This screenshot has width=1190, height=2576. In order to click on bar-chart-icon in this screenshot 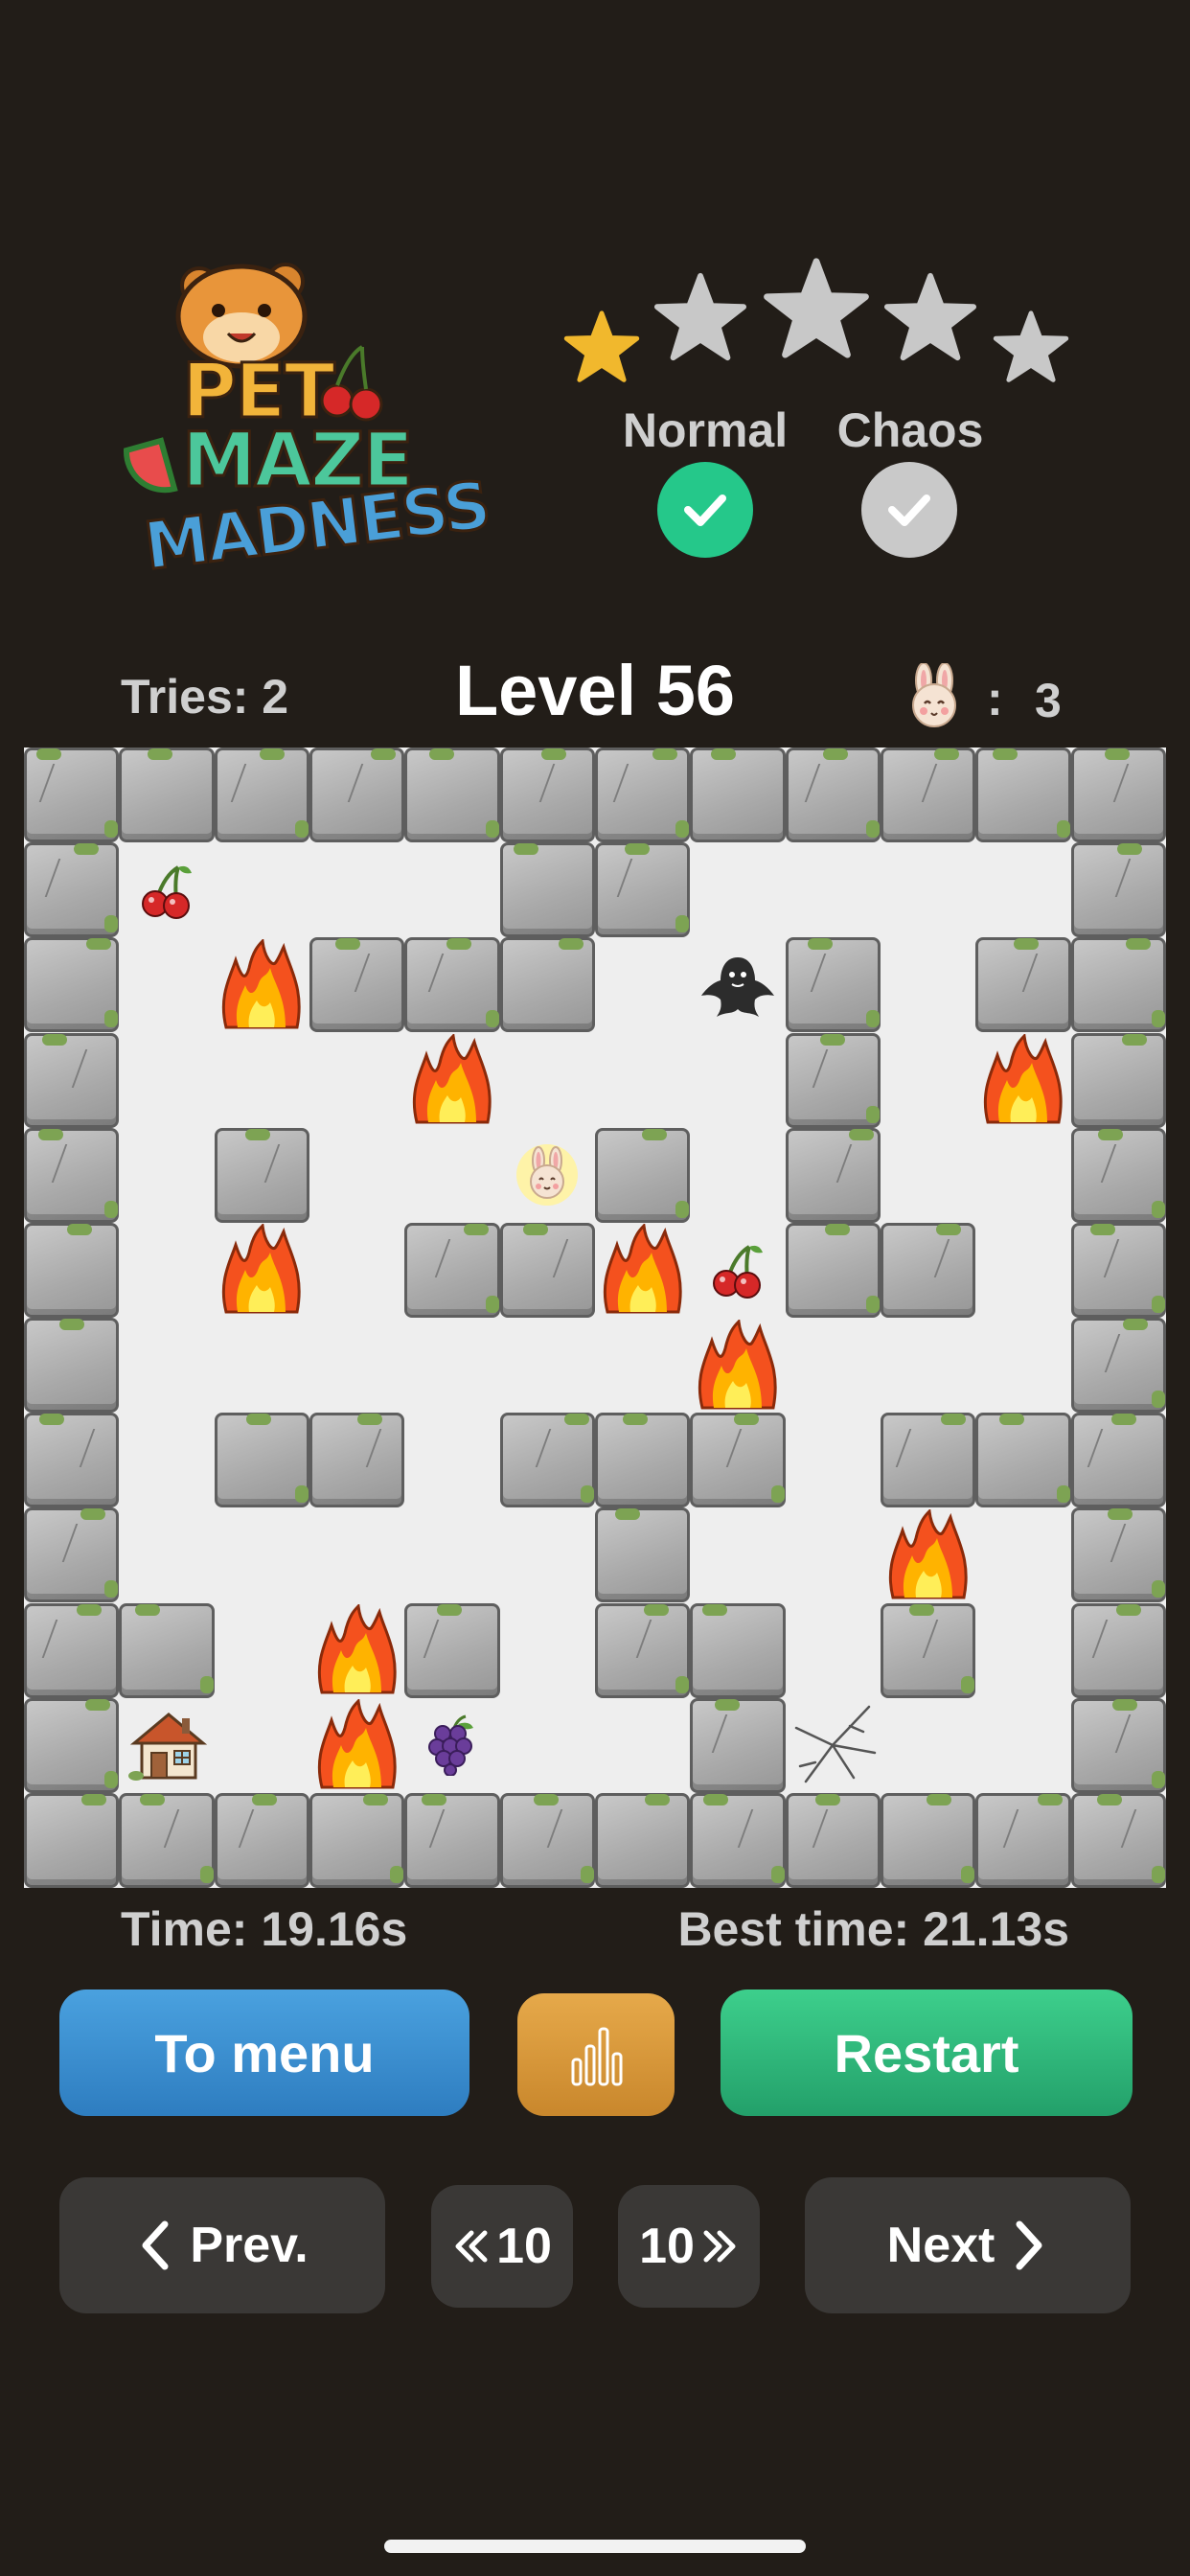, I will do `click(597, 2056)`.